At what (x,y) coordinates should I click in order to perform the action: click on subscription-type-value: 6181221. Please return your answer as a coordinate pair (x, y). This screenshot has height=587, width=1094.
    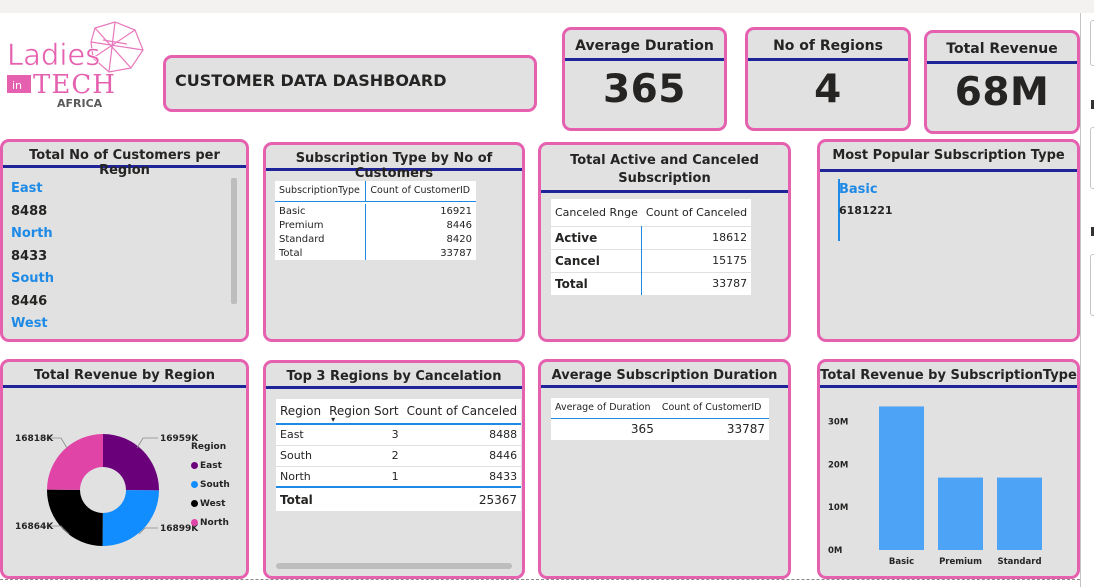
    Looking at the image, I should click on (866, 210).